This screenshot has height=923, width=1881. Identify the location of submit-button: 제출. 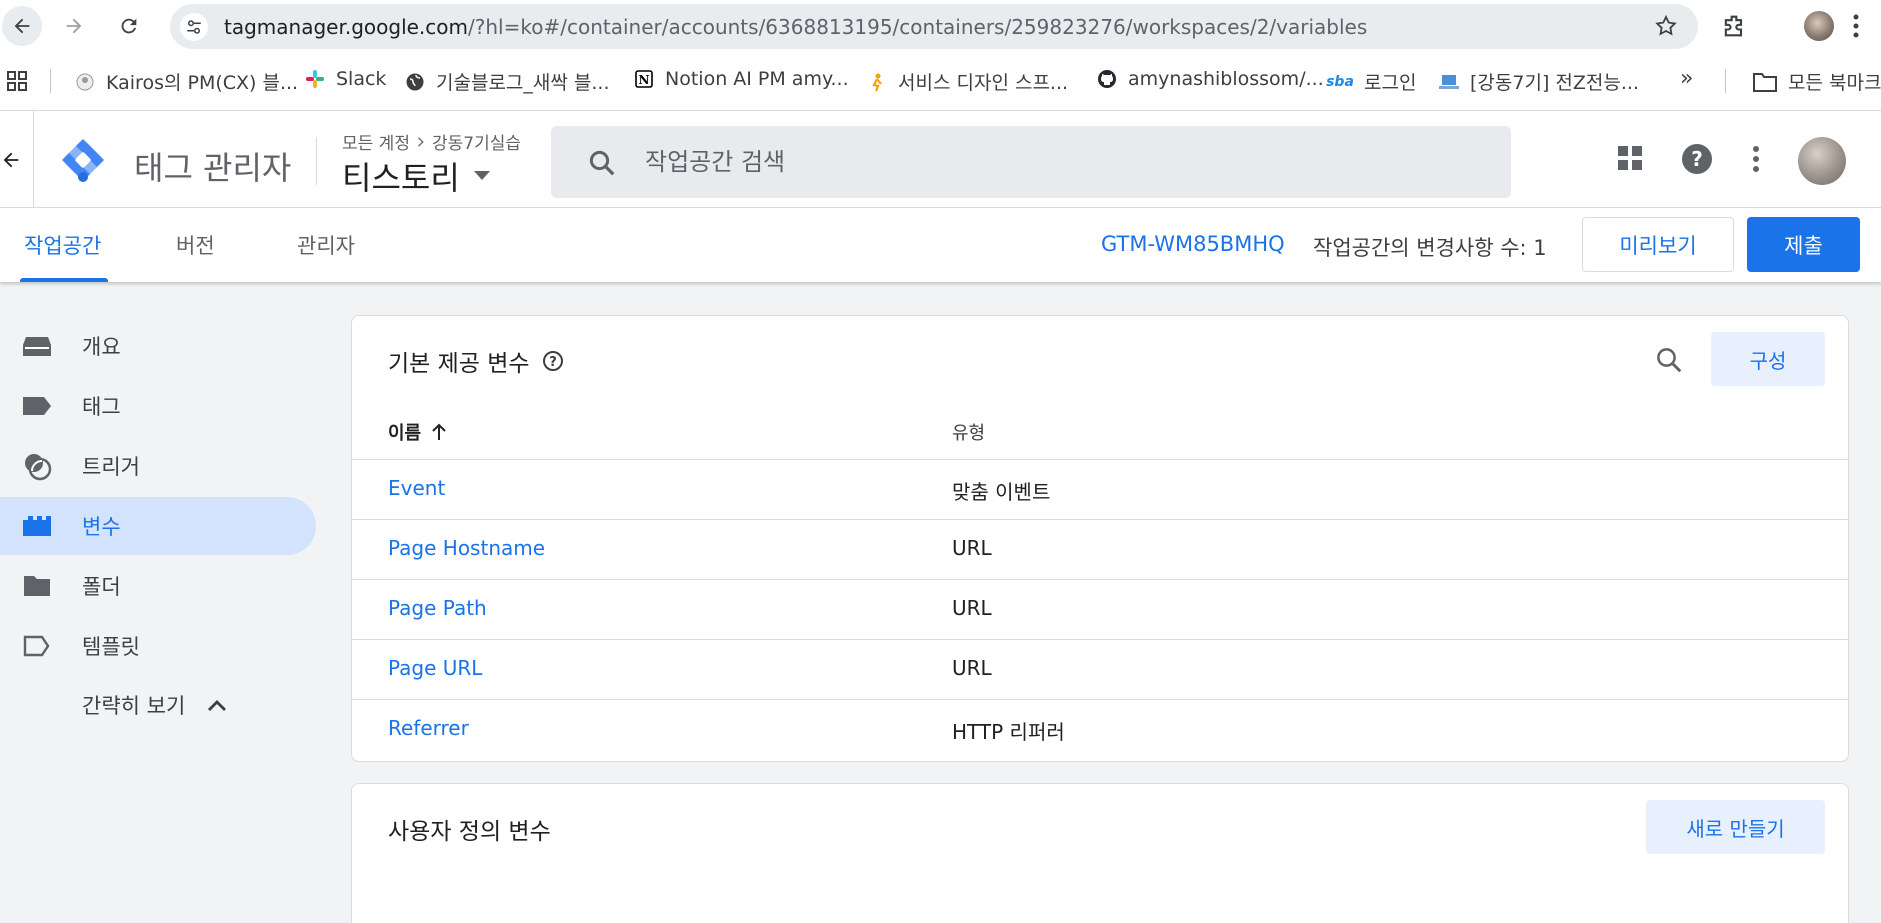
(1803, 244).